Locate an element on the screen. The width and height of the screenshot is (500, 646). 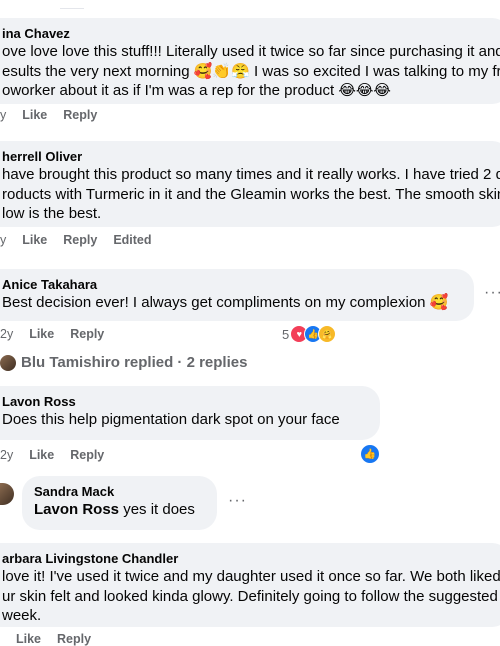
reply-author: Sandra Mack is located at coordinates (119, 491).